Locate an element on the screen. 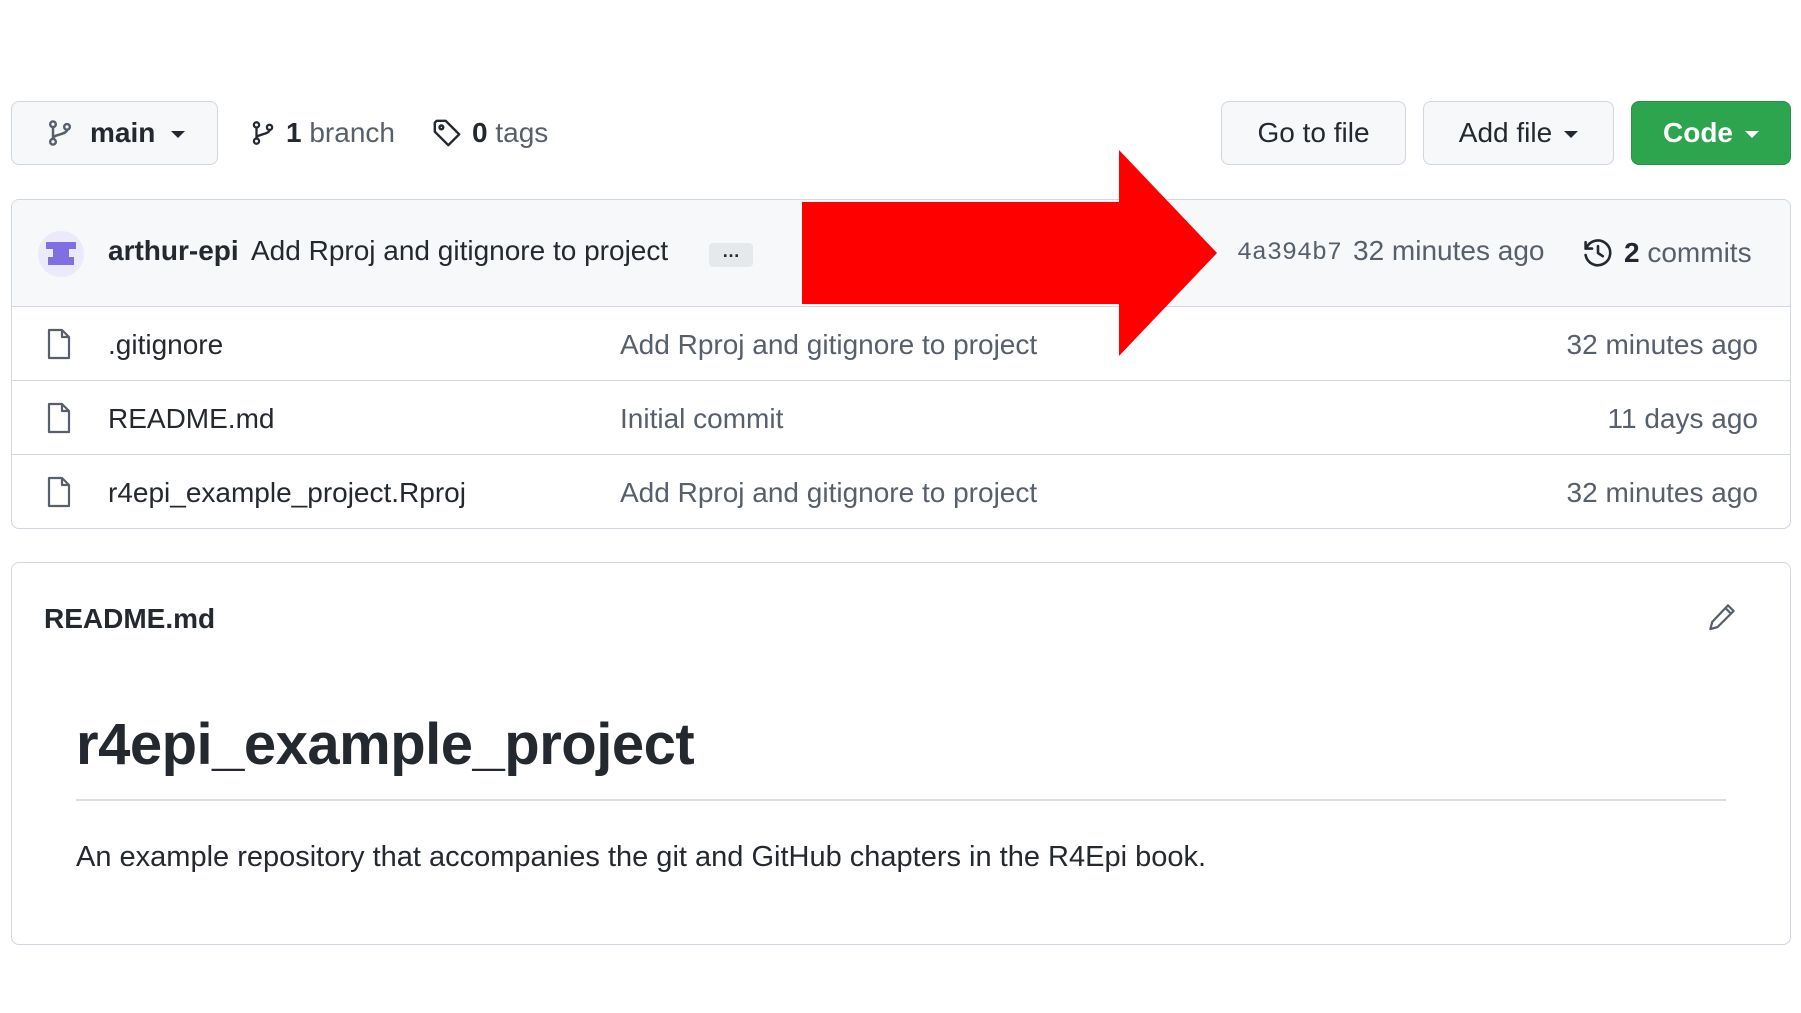 The width and height of the screenshot is (1801, 1013). go-to-file-label: Go to file is located at coordinates (1313, 132).